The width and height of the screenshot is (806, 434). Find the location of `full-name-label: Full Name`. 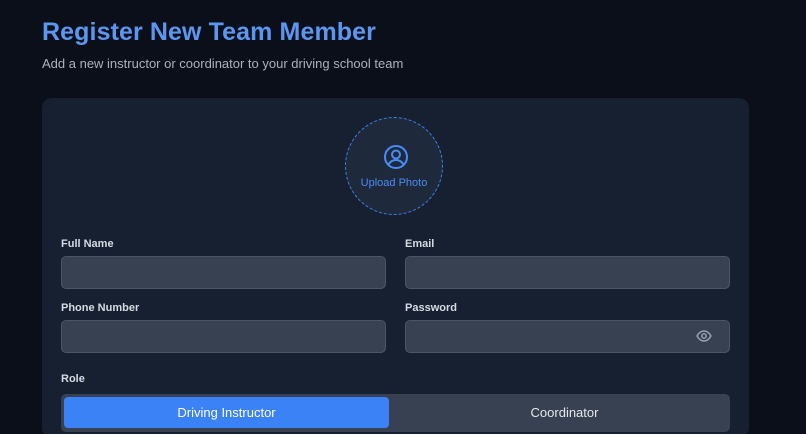

full-name-label: Full Name is located at coordinates (87, 244).